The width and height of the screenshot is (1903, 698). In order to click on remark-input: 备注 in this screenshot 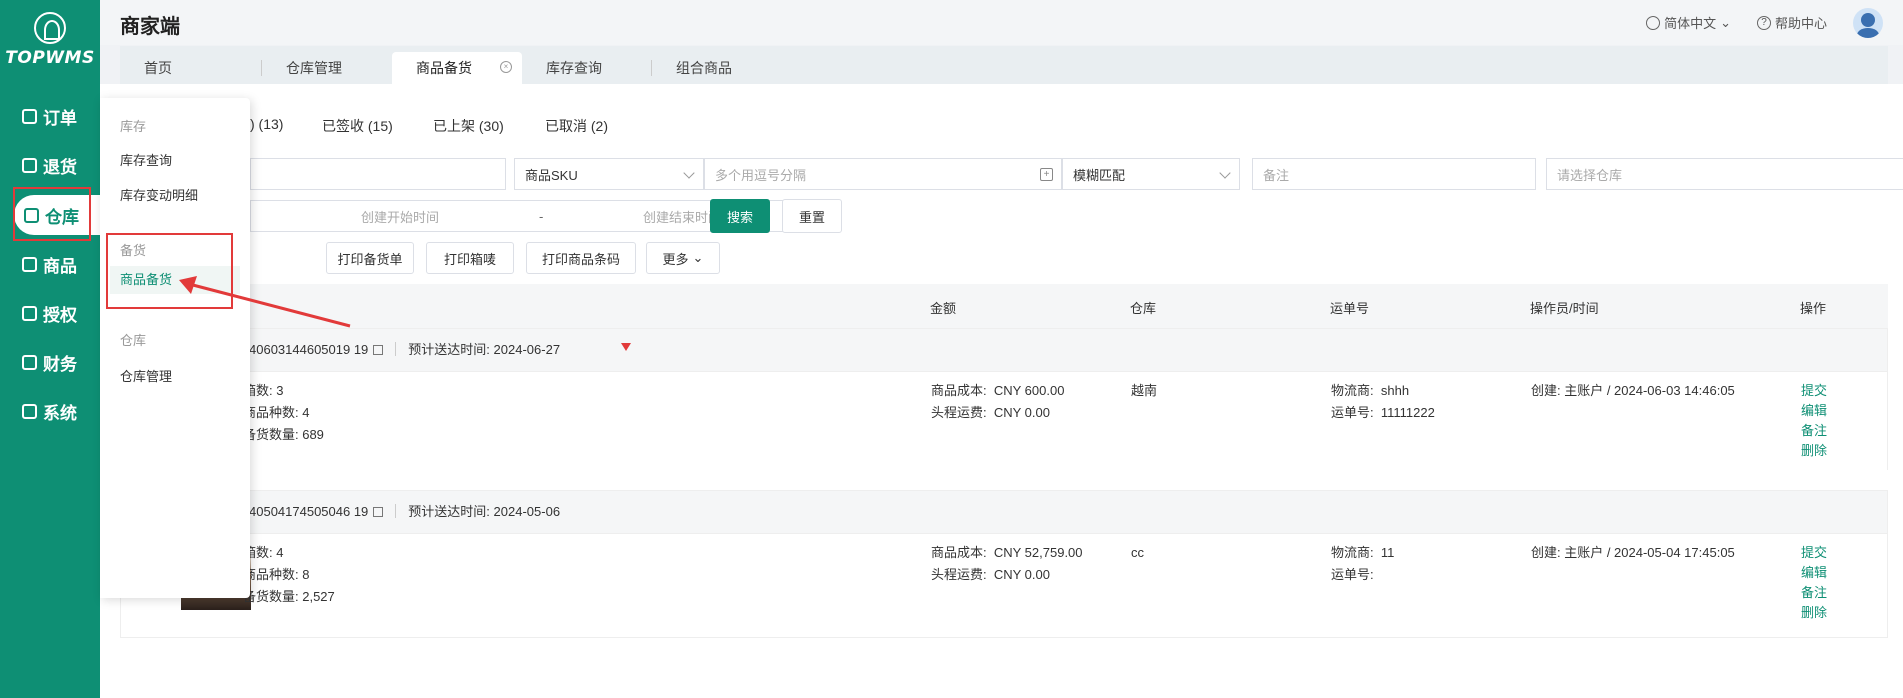, I will do `click(1394, 174)`.